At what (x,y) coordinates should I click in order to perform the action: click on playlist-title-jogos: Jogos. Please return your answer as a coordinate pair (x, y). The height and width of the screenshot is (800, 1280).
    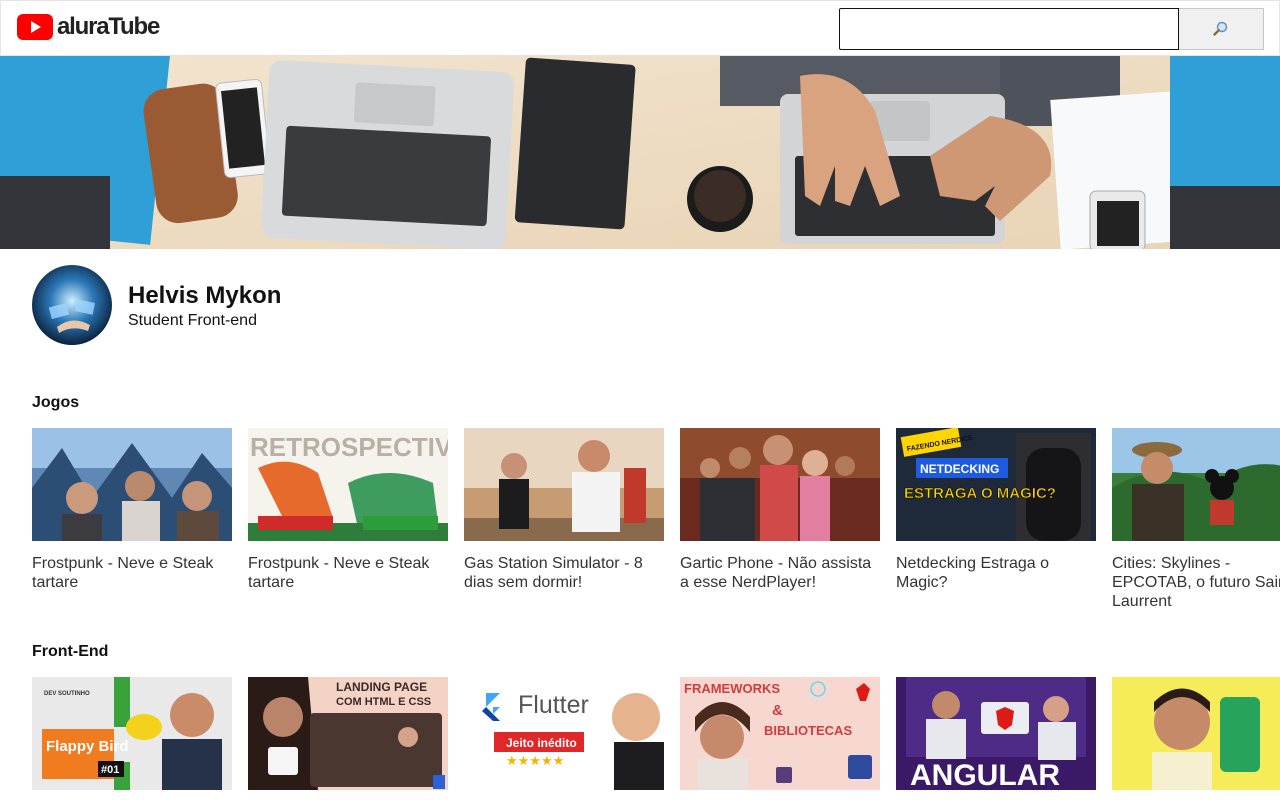
    Looking at the image, I should click on (56, 402).